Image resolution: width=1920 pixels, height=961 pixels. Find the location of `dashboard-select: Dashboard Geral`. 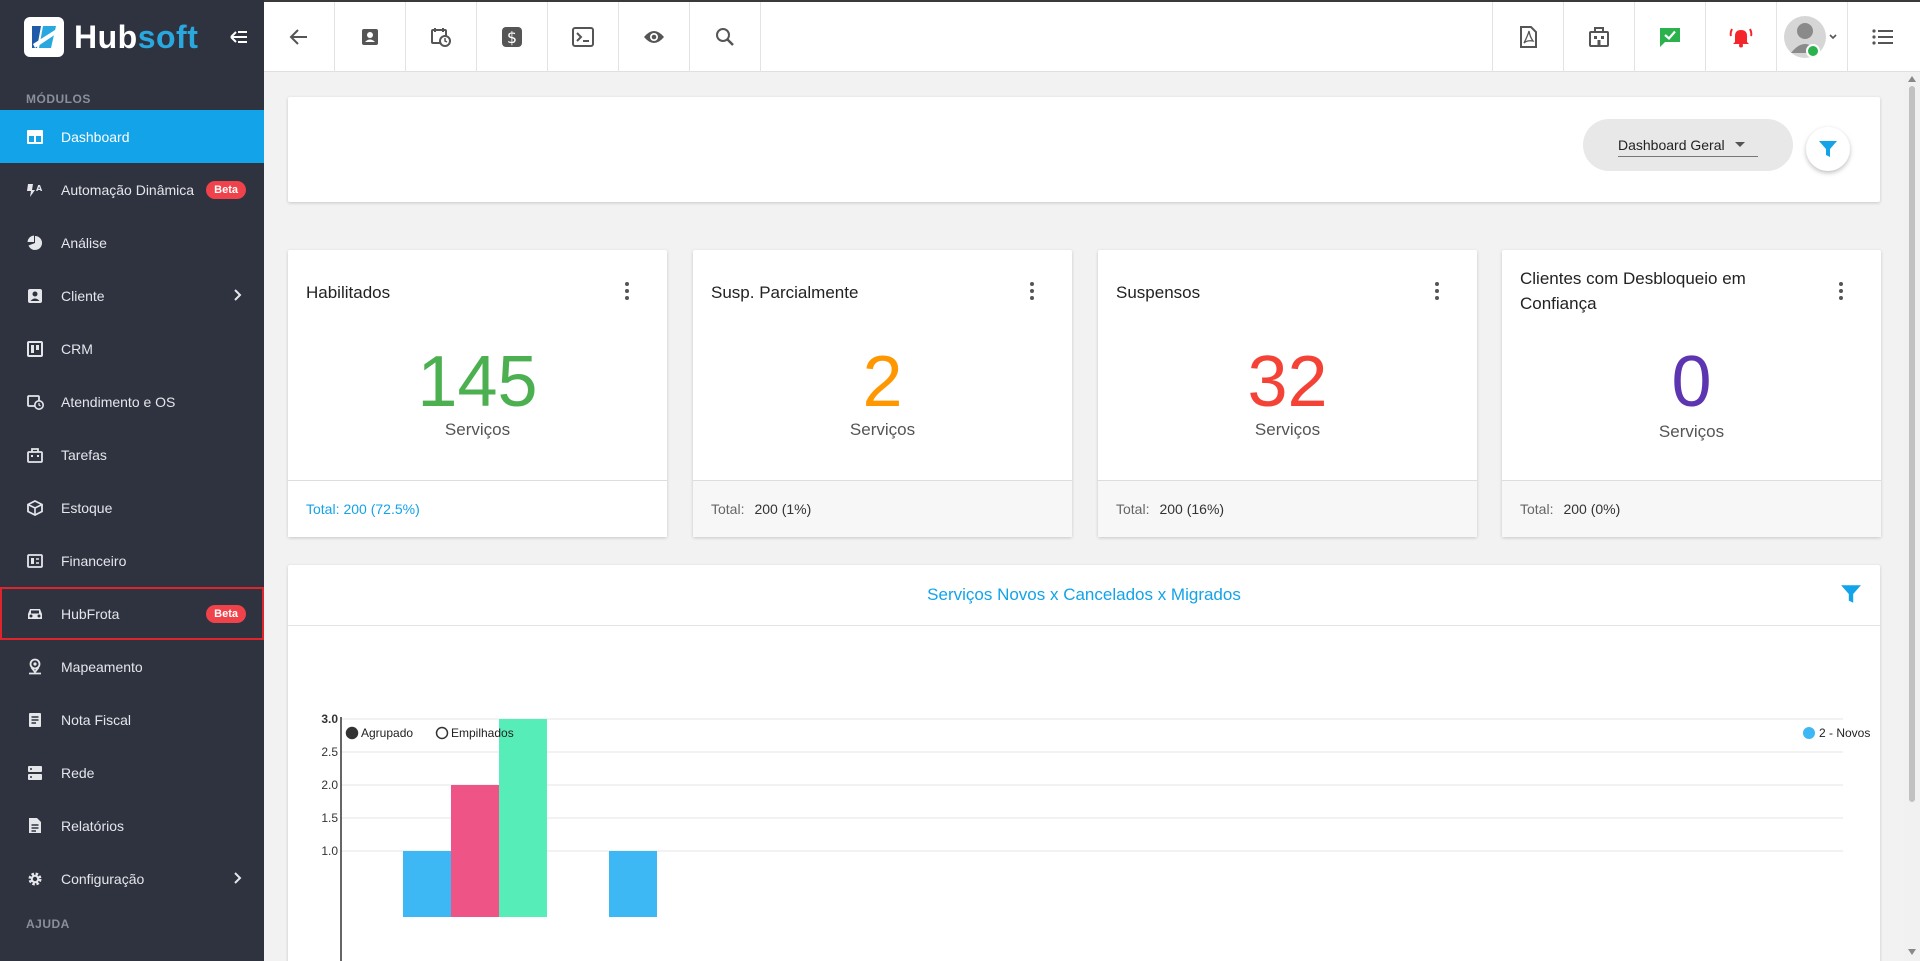

dashboard-select: Dashboard Geral is located at coordinates (1688, 145).